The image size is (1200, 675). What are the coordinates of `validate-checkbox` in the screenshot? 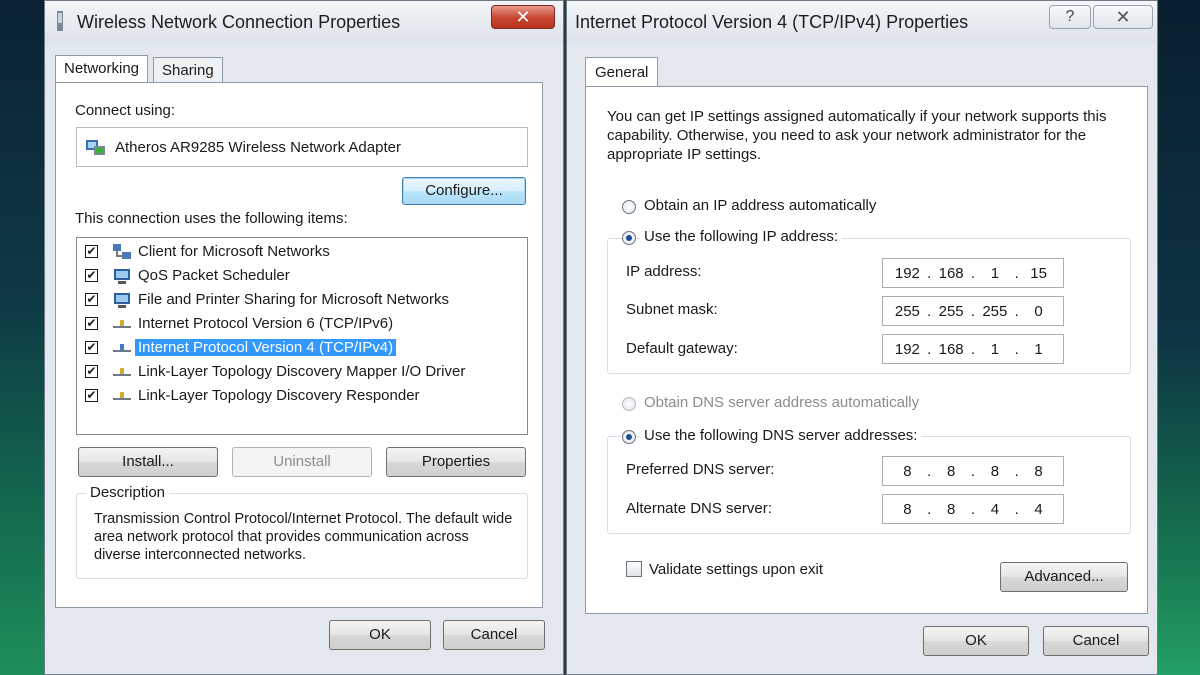 It's located at (634, 569).